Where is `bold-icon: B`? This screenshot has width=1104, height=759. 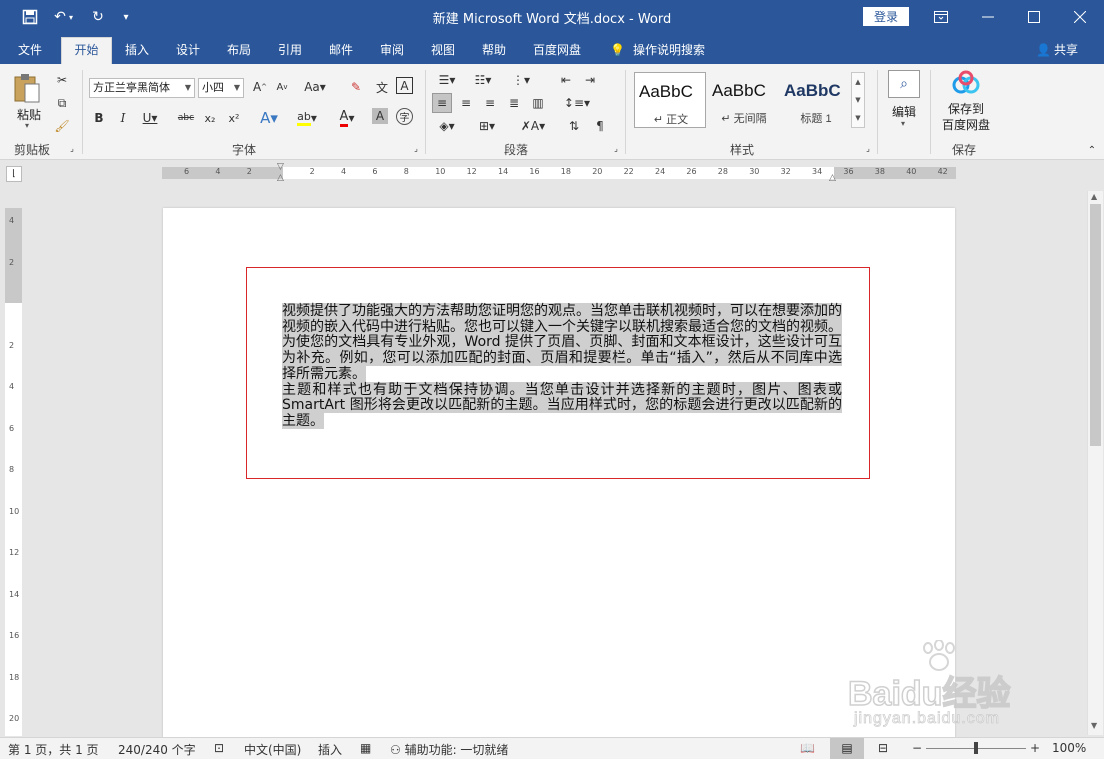 bold-icon: B is located at coordinates (99, 118).